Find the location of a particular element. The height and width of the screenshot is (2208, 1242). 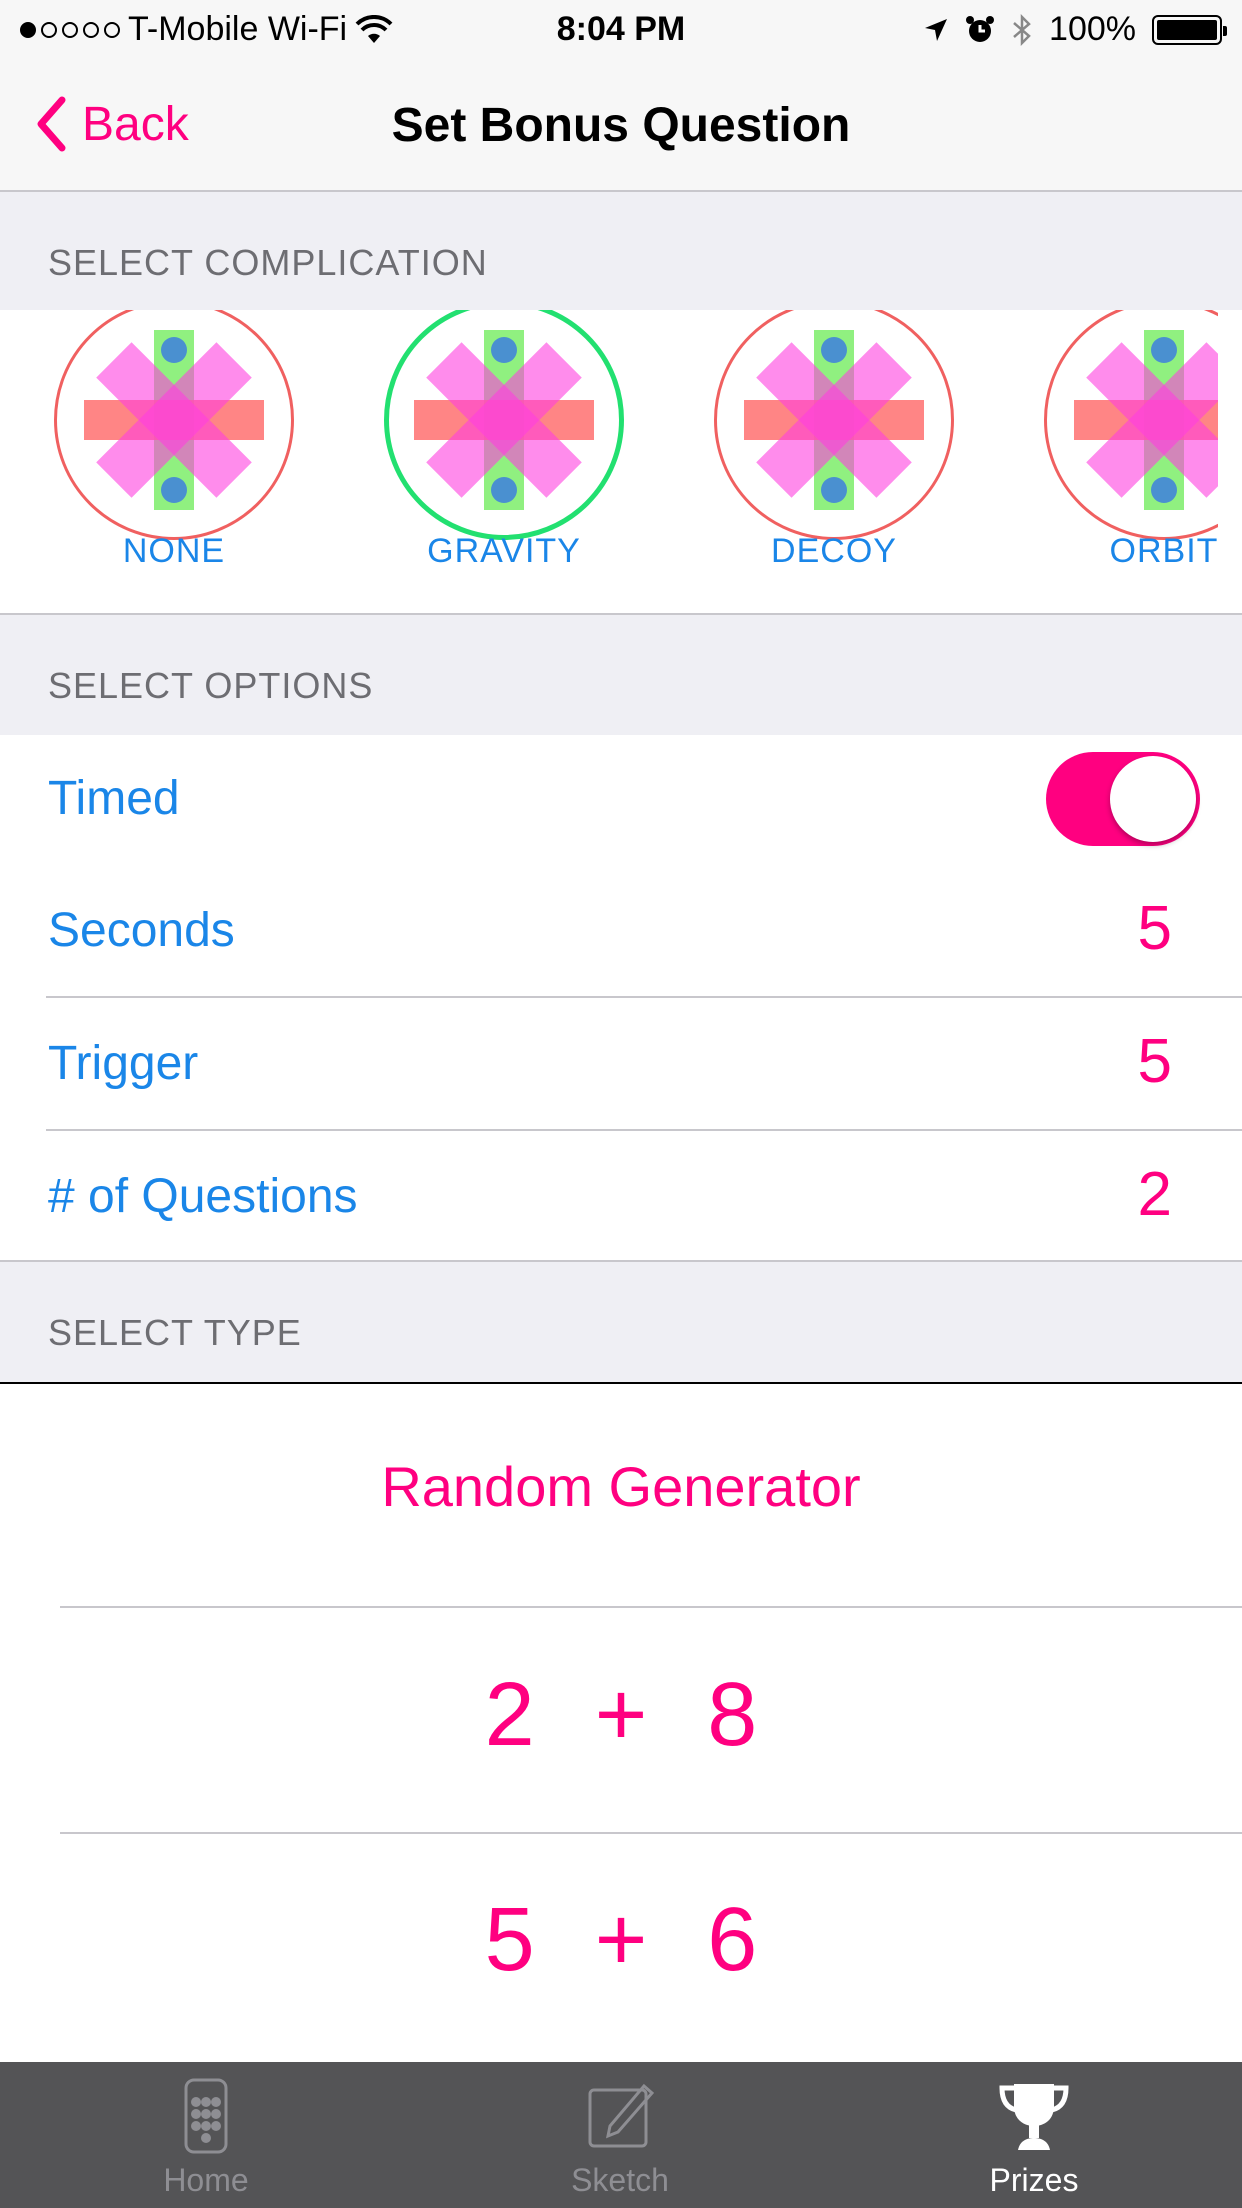

tab-bar: Home Sketch Prizes is located at coordinates (621, 2135).